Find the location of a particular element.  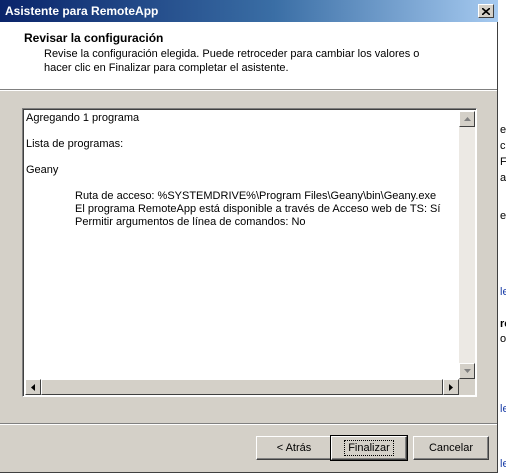

scroll-right-button is located at coordinates (451, 387).